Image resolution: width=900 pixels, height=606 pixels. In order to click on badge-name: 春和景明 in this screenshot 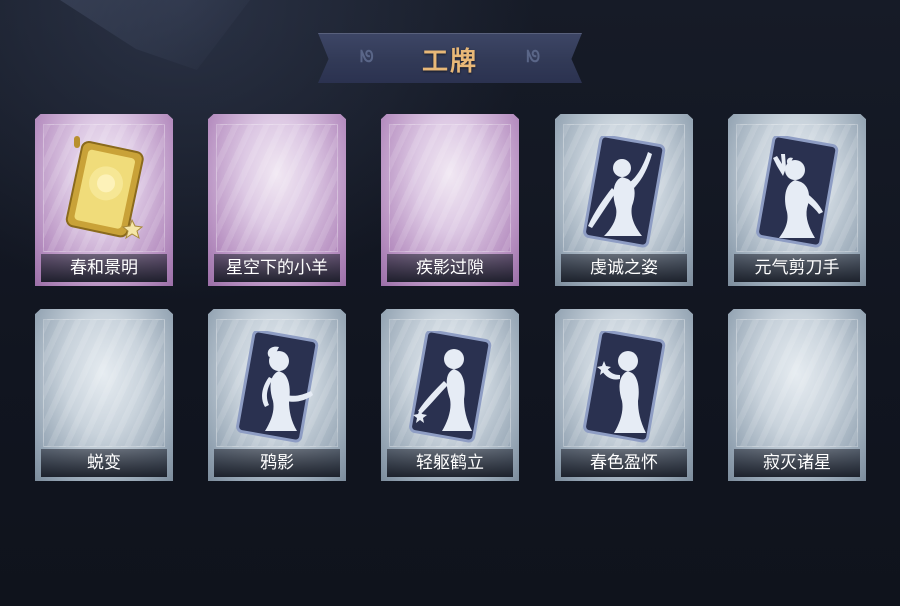, I will do `click(104, 268)`.